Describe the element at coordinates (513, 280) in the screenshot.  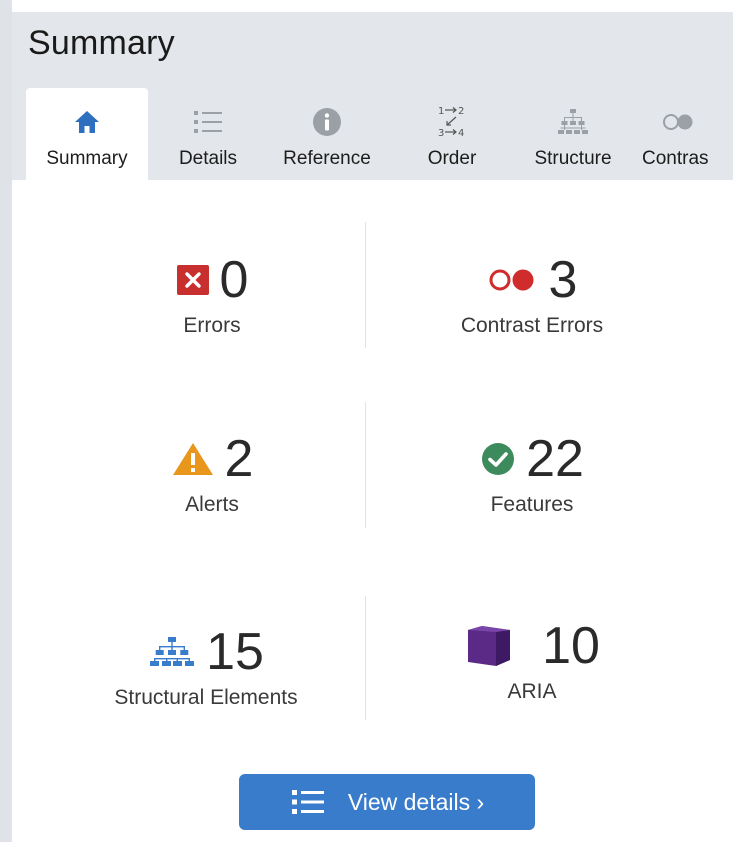
I see `contrast-icon` at that location.